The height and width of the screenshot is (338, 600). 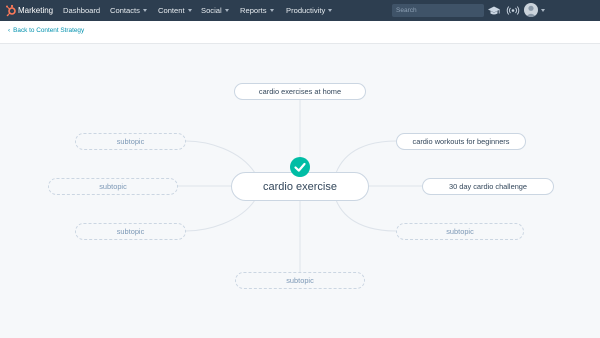 I want to click on topic-node: cardio exercises at home, so click(x=300, y=91).